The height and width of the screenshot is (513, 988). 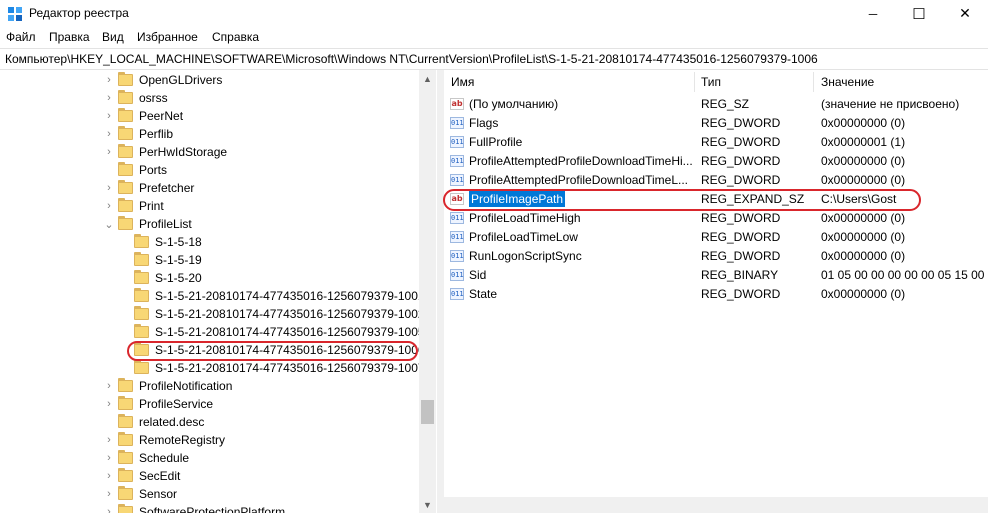 What do you see at coordinates (148, 224) in the screenshot?
I see `tree-item: ⌄ ProfileList` at bounding box center [148, 224].